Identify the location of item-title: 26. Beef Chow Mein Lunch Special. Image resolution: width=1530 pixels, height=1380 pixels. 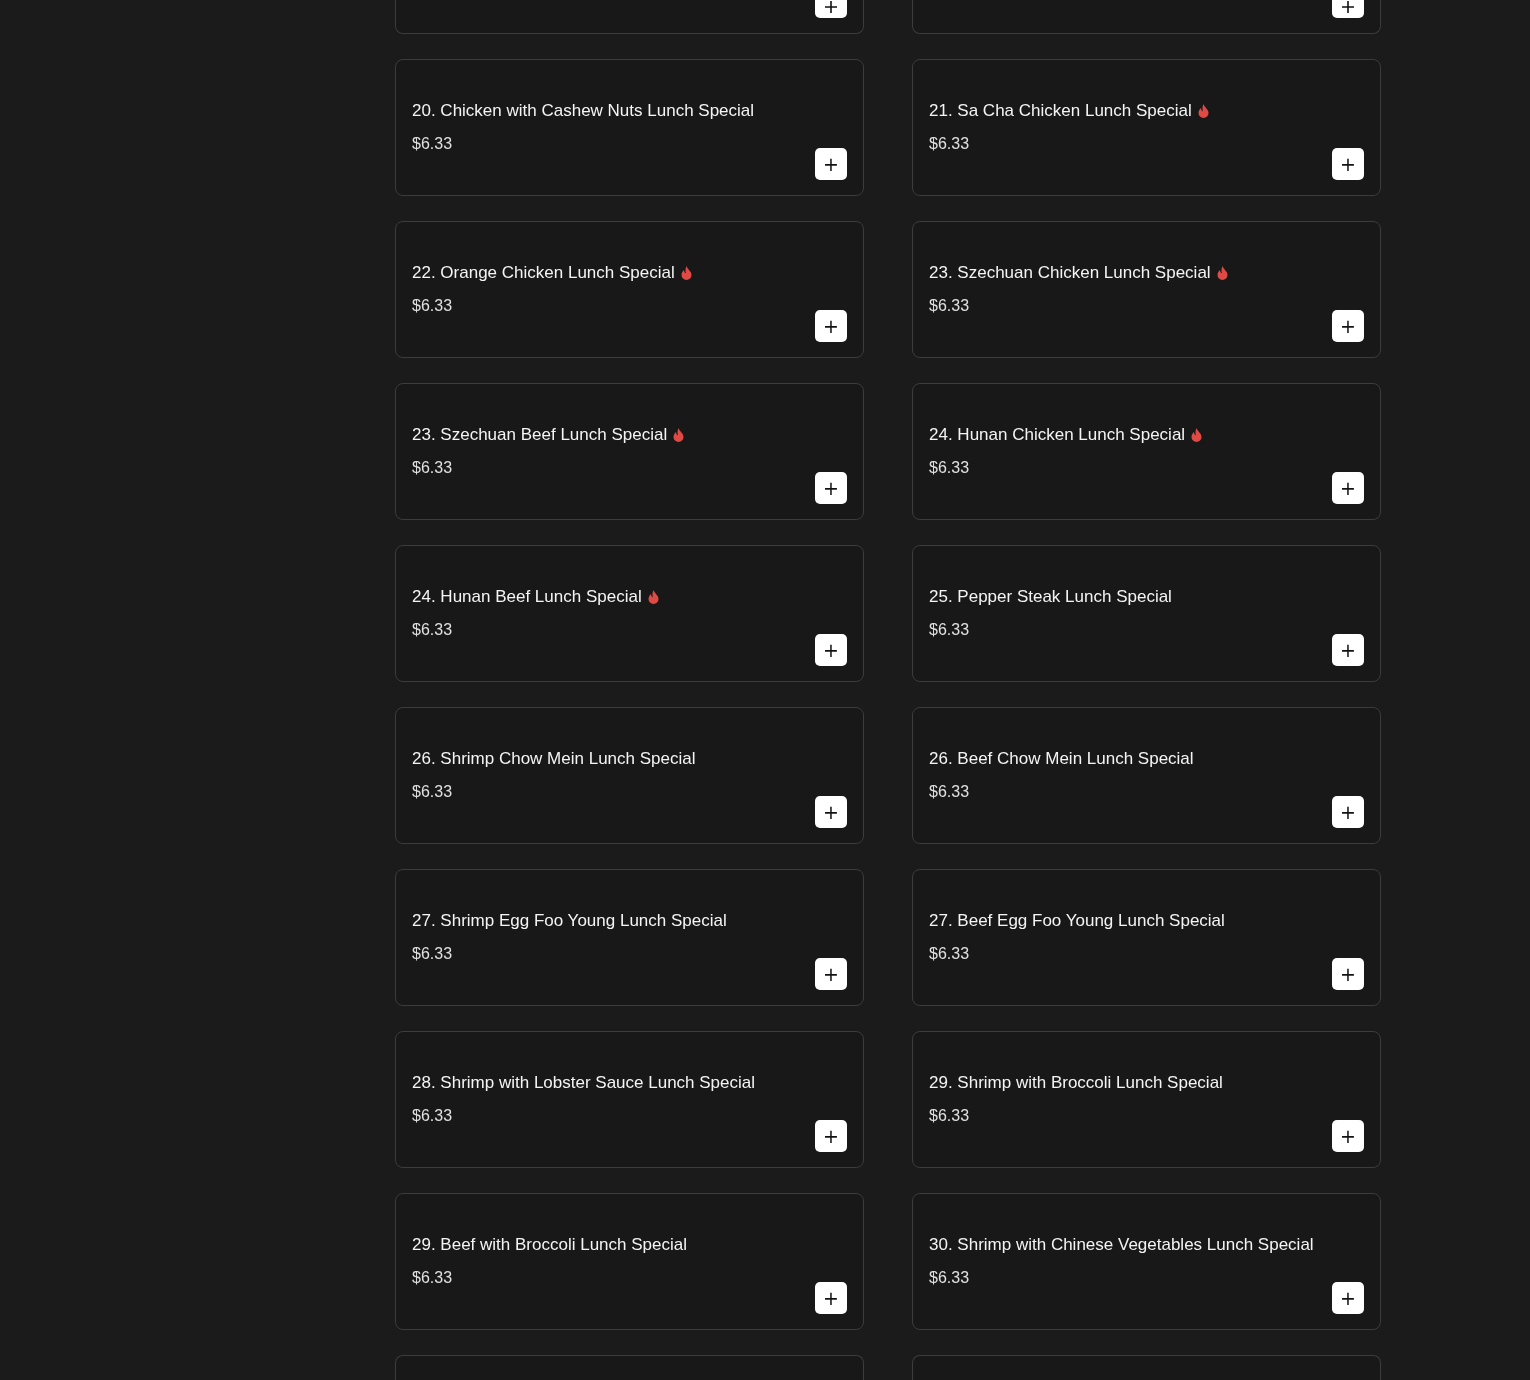
(1061, 759).